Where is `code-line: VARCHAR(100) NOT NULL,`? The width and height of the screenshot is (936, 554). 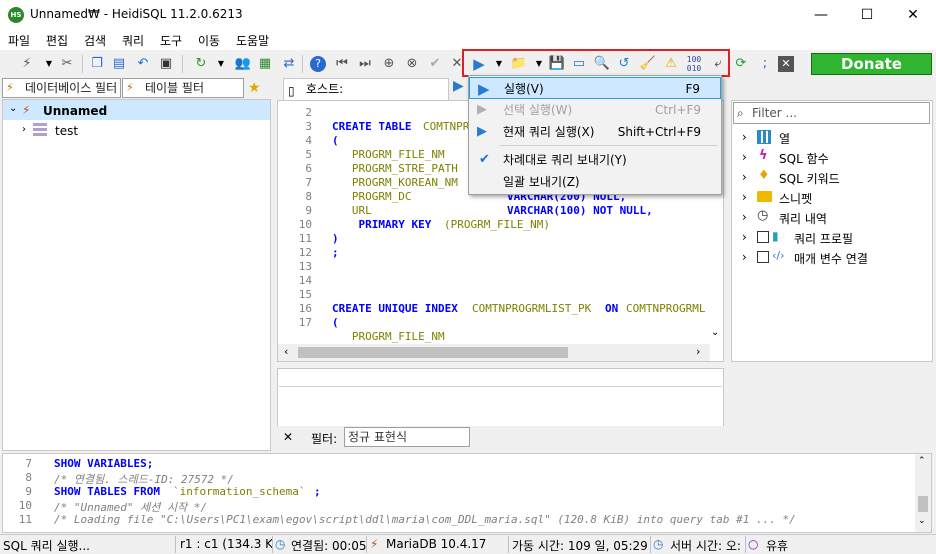 code-line: VARCHAR(100) NOT NULL, is located at coordinates (580, 210).